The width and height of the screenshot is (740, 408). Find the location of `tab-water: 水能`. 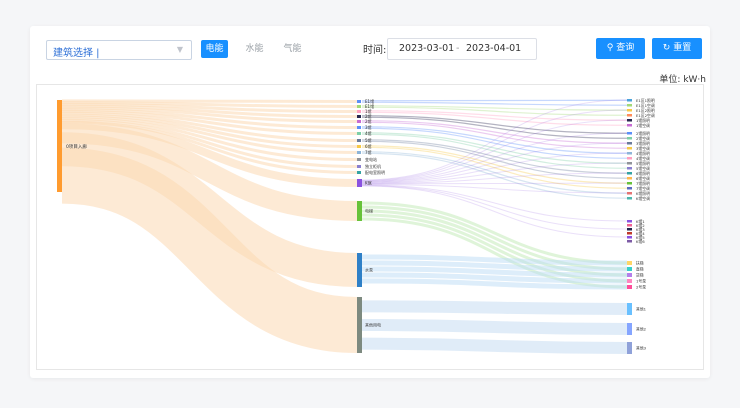

tab-water: 水能 is located at coordinates (254, 49).